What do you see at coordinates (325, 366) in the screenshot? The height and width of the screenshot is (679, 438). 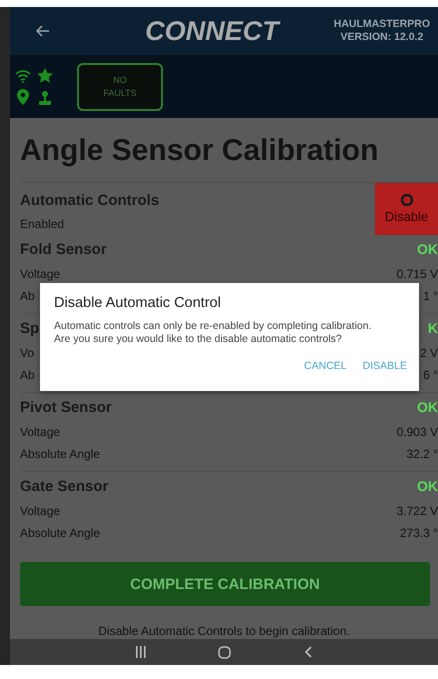 I see `dialog-button: CANCEL` at bounding box center [325, 366].